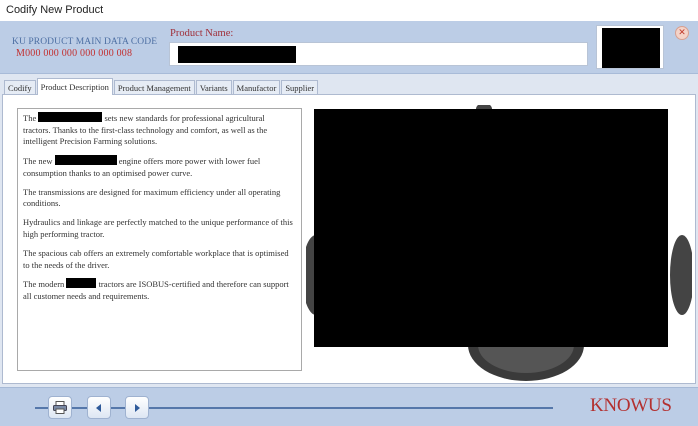 This screenshot has width=698, height=426. Describe the element at coordinates (213, 87) in the screenshot. I see `tab-variants: Variants` at that location.